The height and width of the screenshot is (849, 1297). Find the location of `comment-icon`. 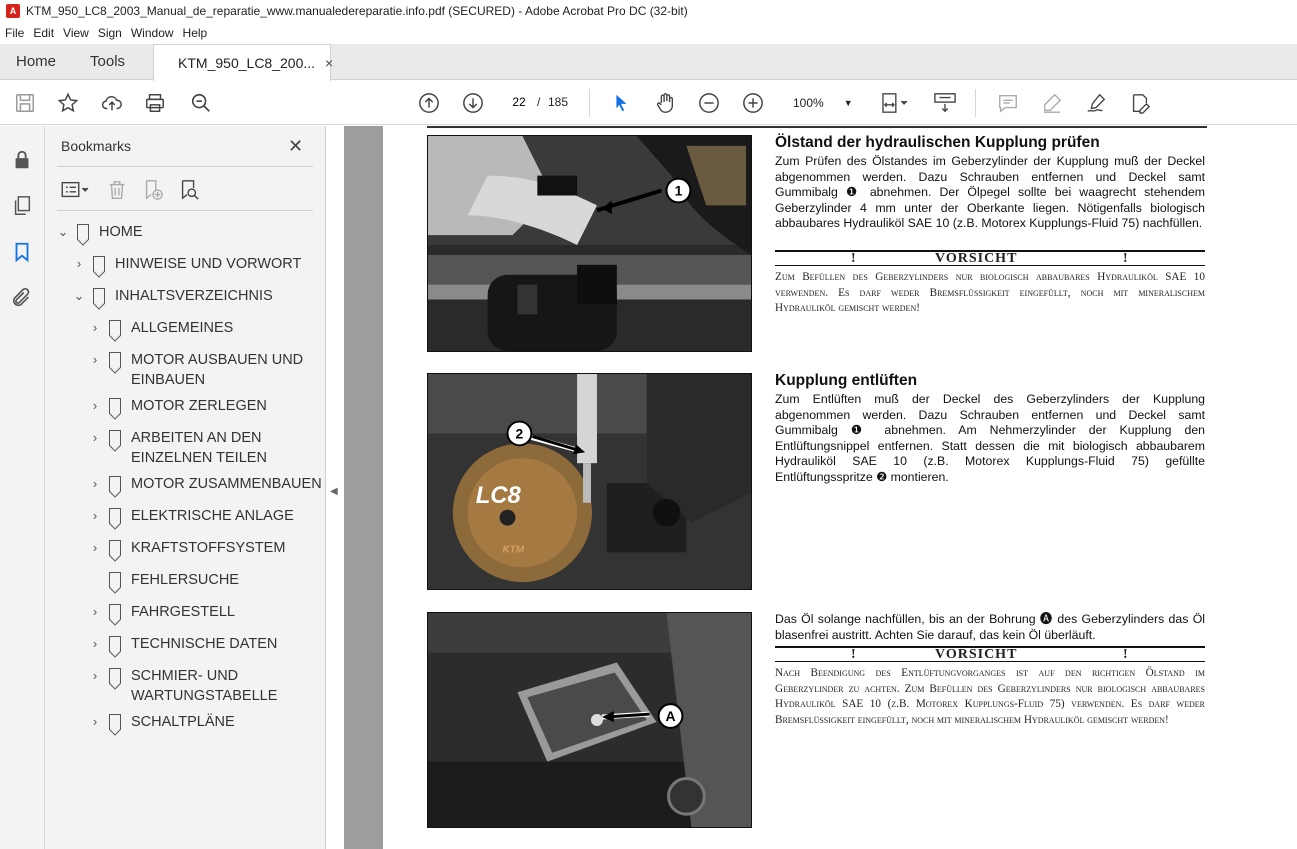

comment-icon is located at coordinates (1008, 103).